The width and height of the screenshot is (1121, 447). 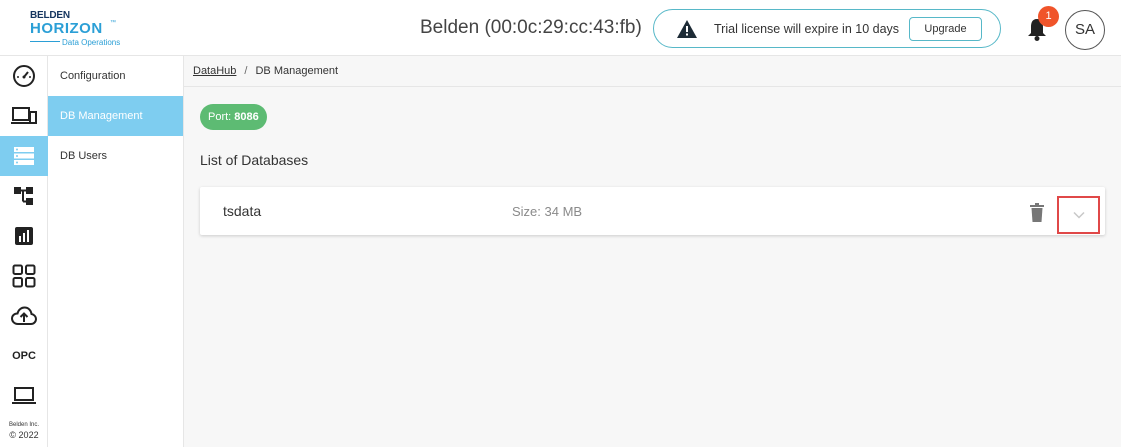 What do you see at coordinates (115, 156) in the screenshot?
I see `subnav-item-db-users: DB Users` at bounding box center [115, 156].